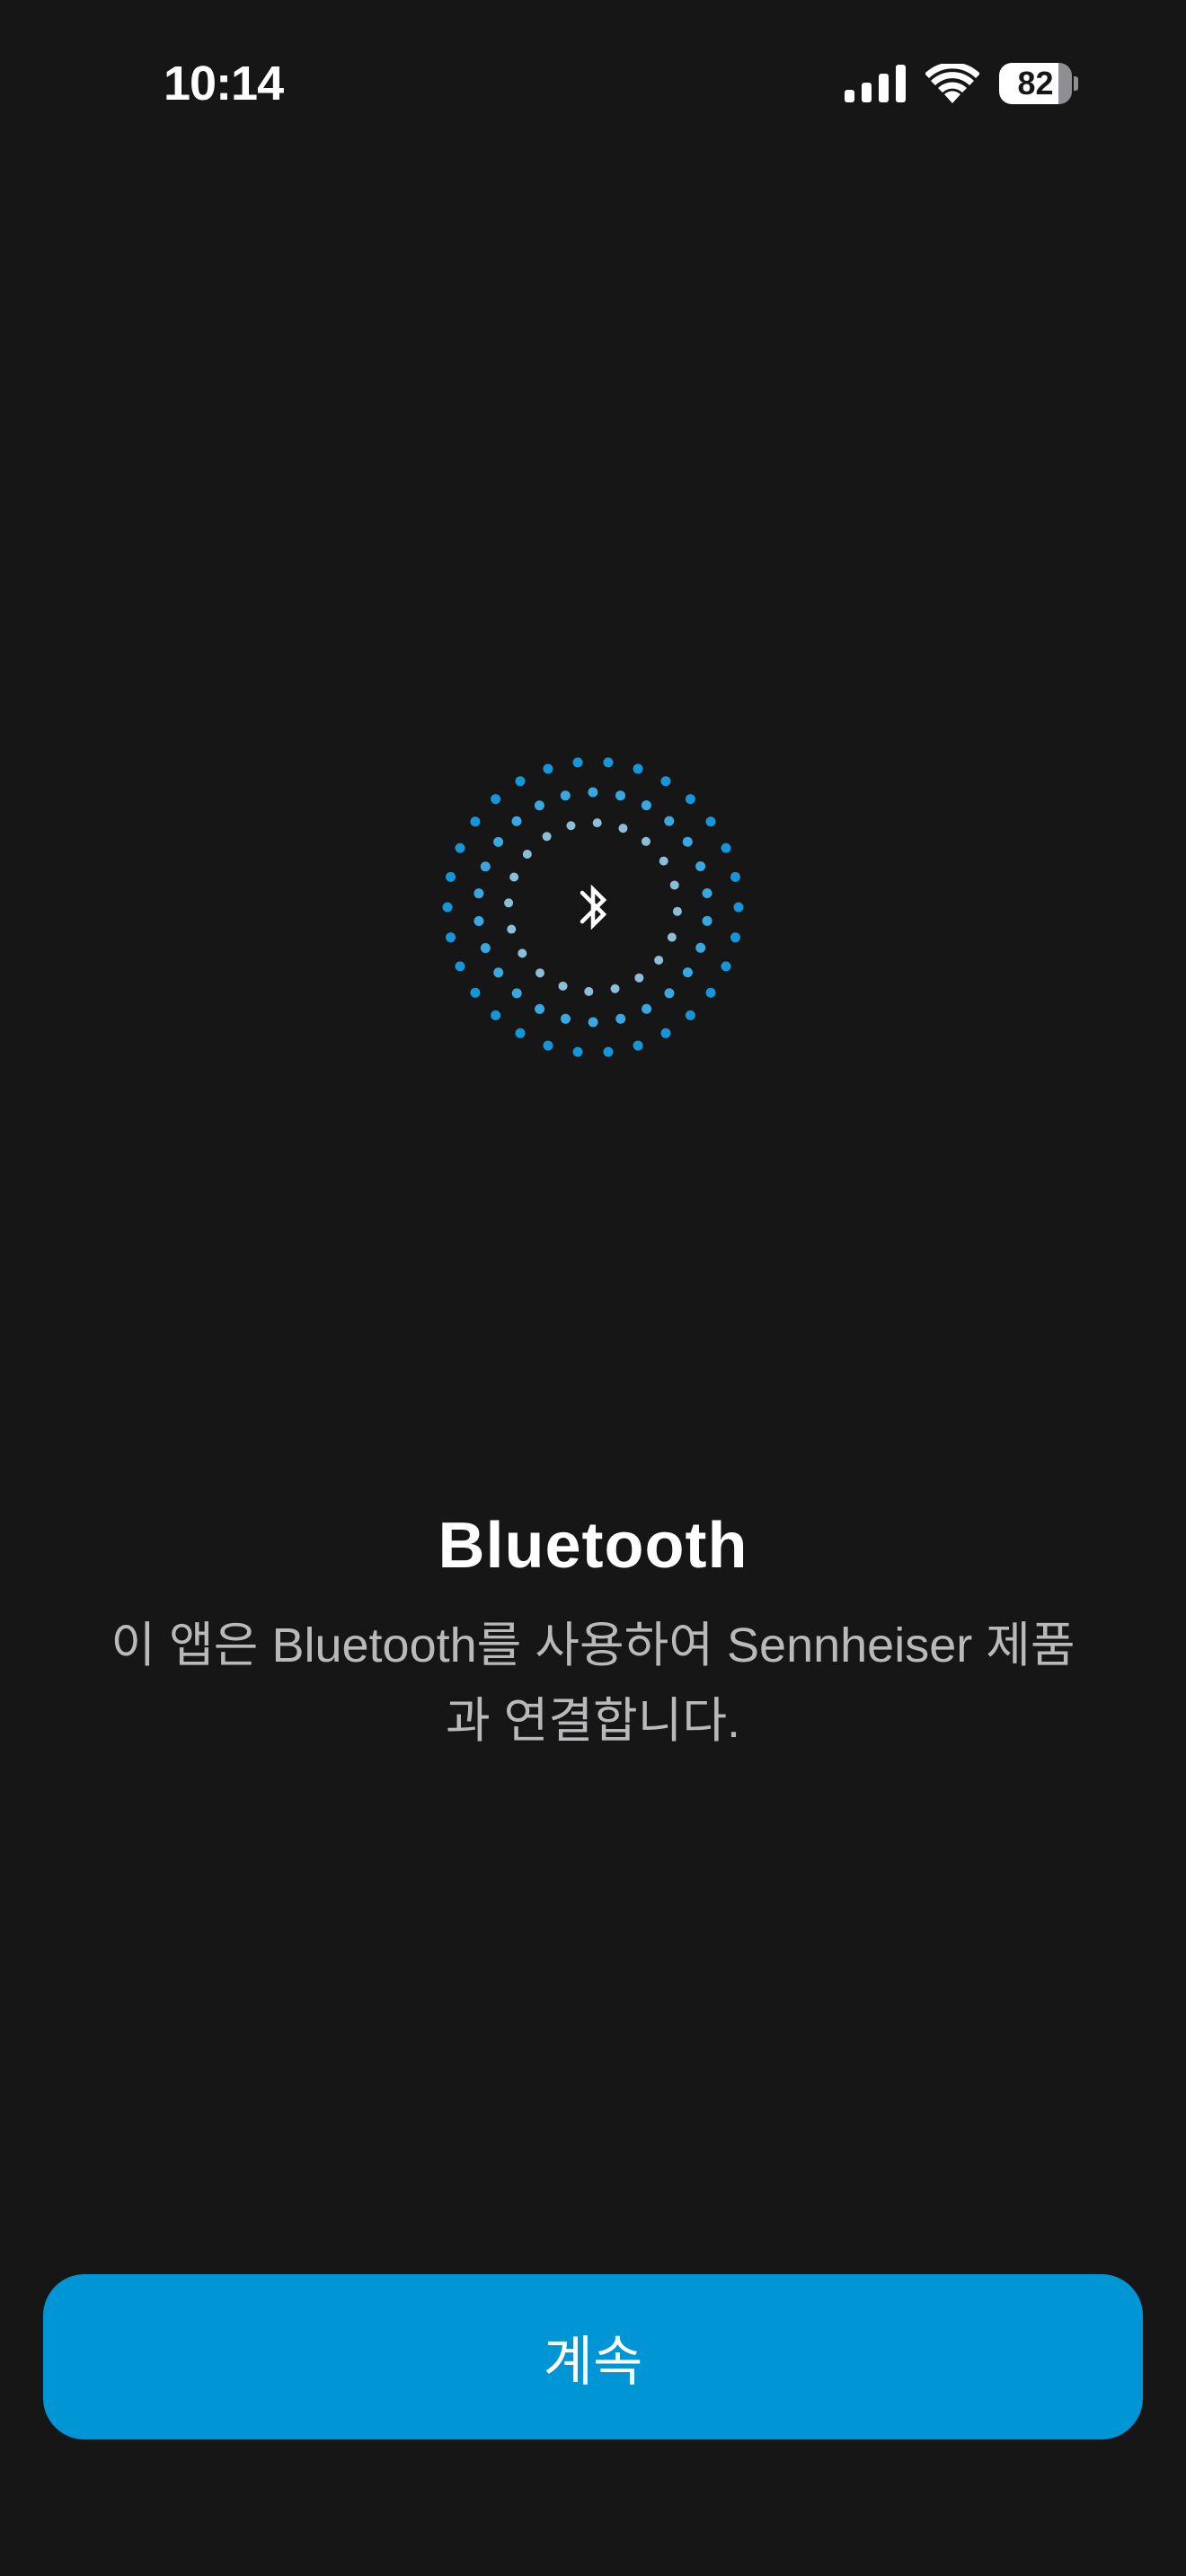 Image resolution: width=1186 pixels, height=2576 pixels. I want to click on battery-level: 82, so click(1035, 83).